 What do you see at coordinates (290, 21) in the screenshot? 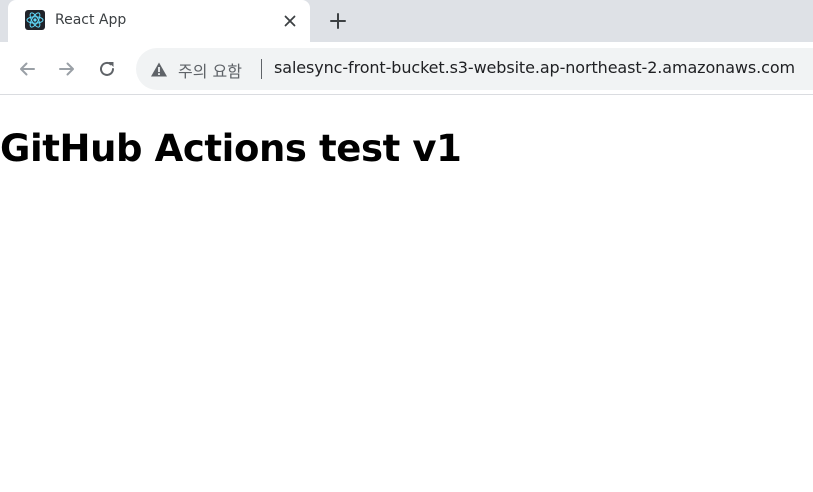
I see `close-icon` at bounding box center [290, 21].